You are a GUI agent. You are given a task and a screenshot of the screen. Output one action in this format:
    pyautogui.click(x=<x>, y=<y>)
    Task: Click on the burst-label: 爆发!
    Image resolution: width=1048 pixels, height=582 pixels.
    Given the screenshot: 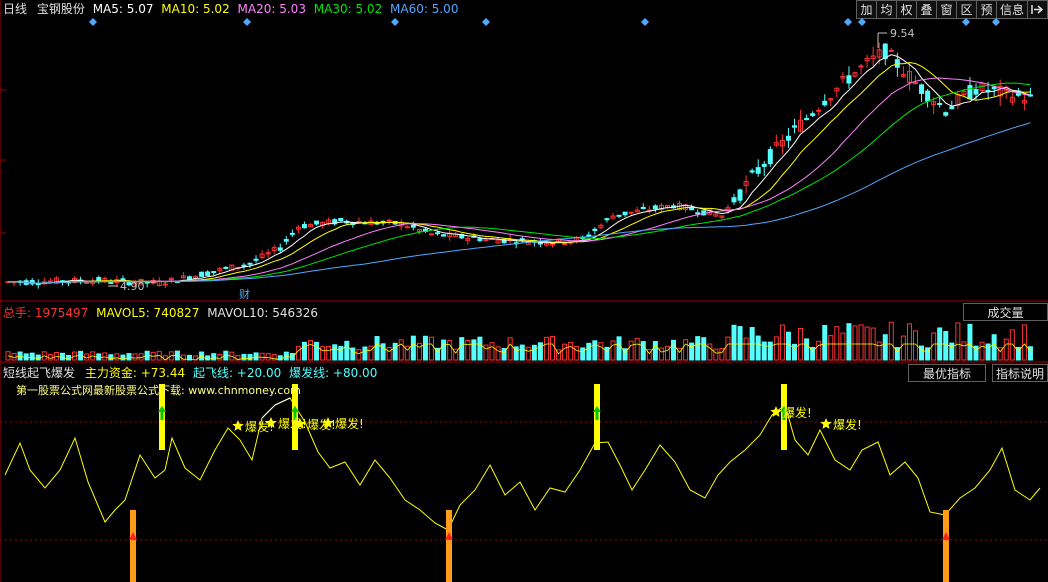 What is the action you would take?
    pyautogui.click(x=847, y=424)
    